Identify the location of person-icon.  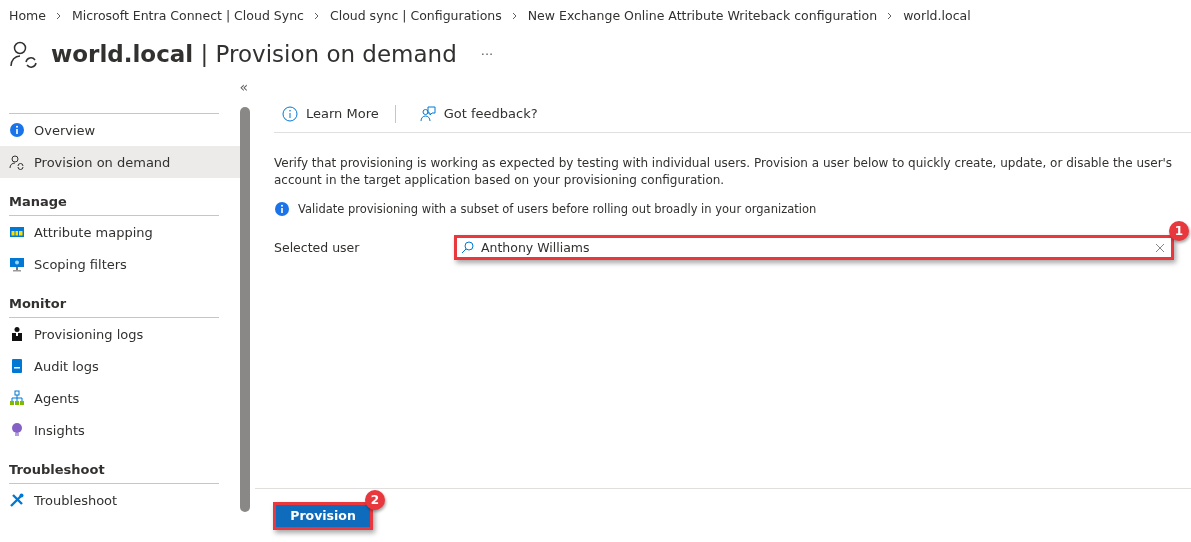
(17, 334).